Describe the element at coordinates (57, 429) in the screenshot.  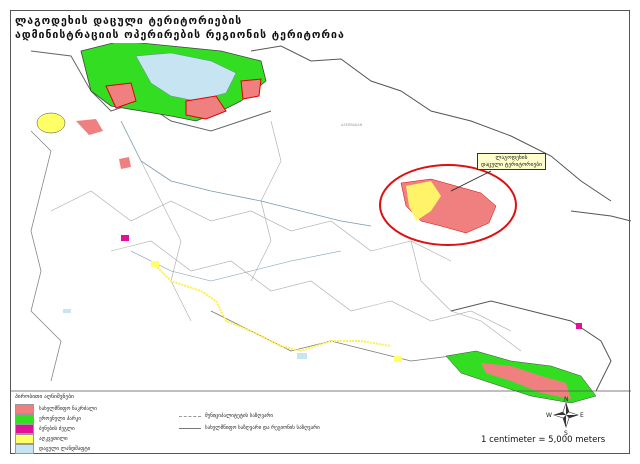
I see `legend-label: ბუნების ძეგლი` at that location.